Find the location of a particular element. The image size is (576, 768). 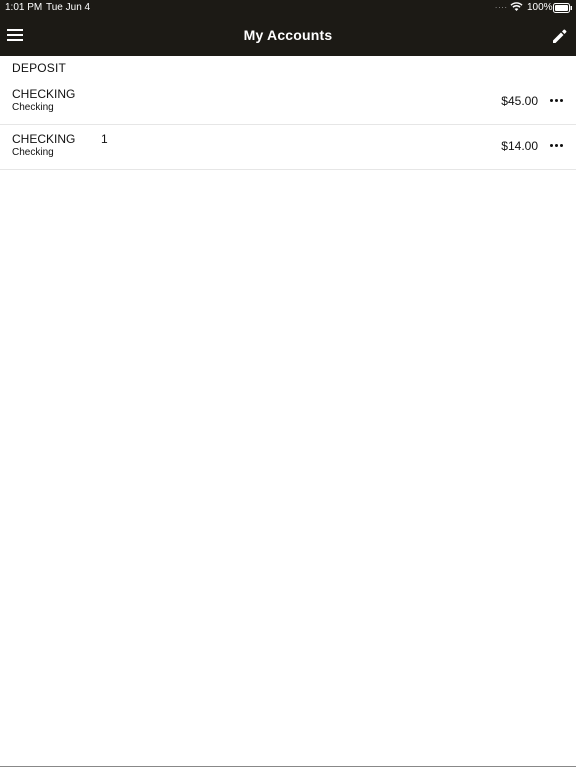

edit-button is located at coordinates (560, 36).